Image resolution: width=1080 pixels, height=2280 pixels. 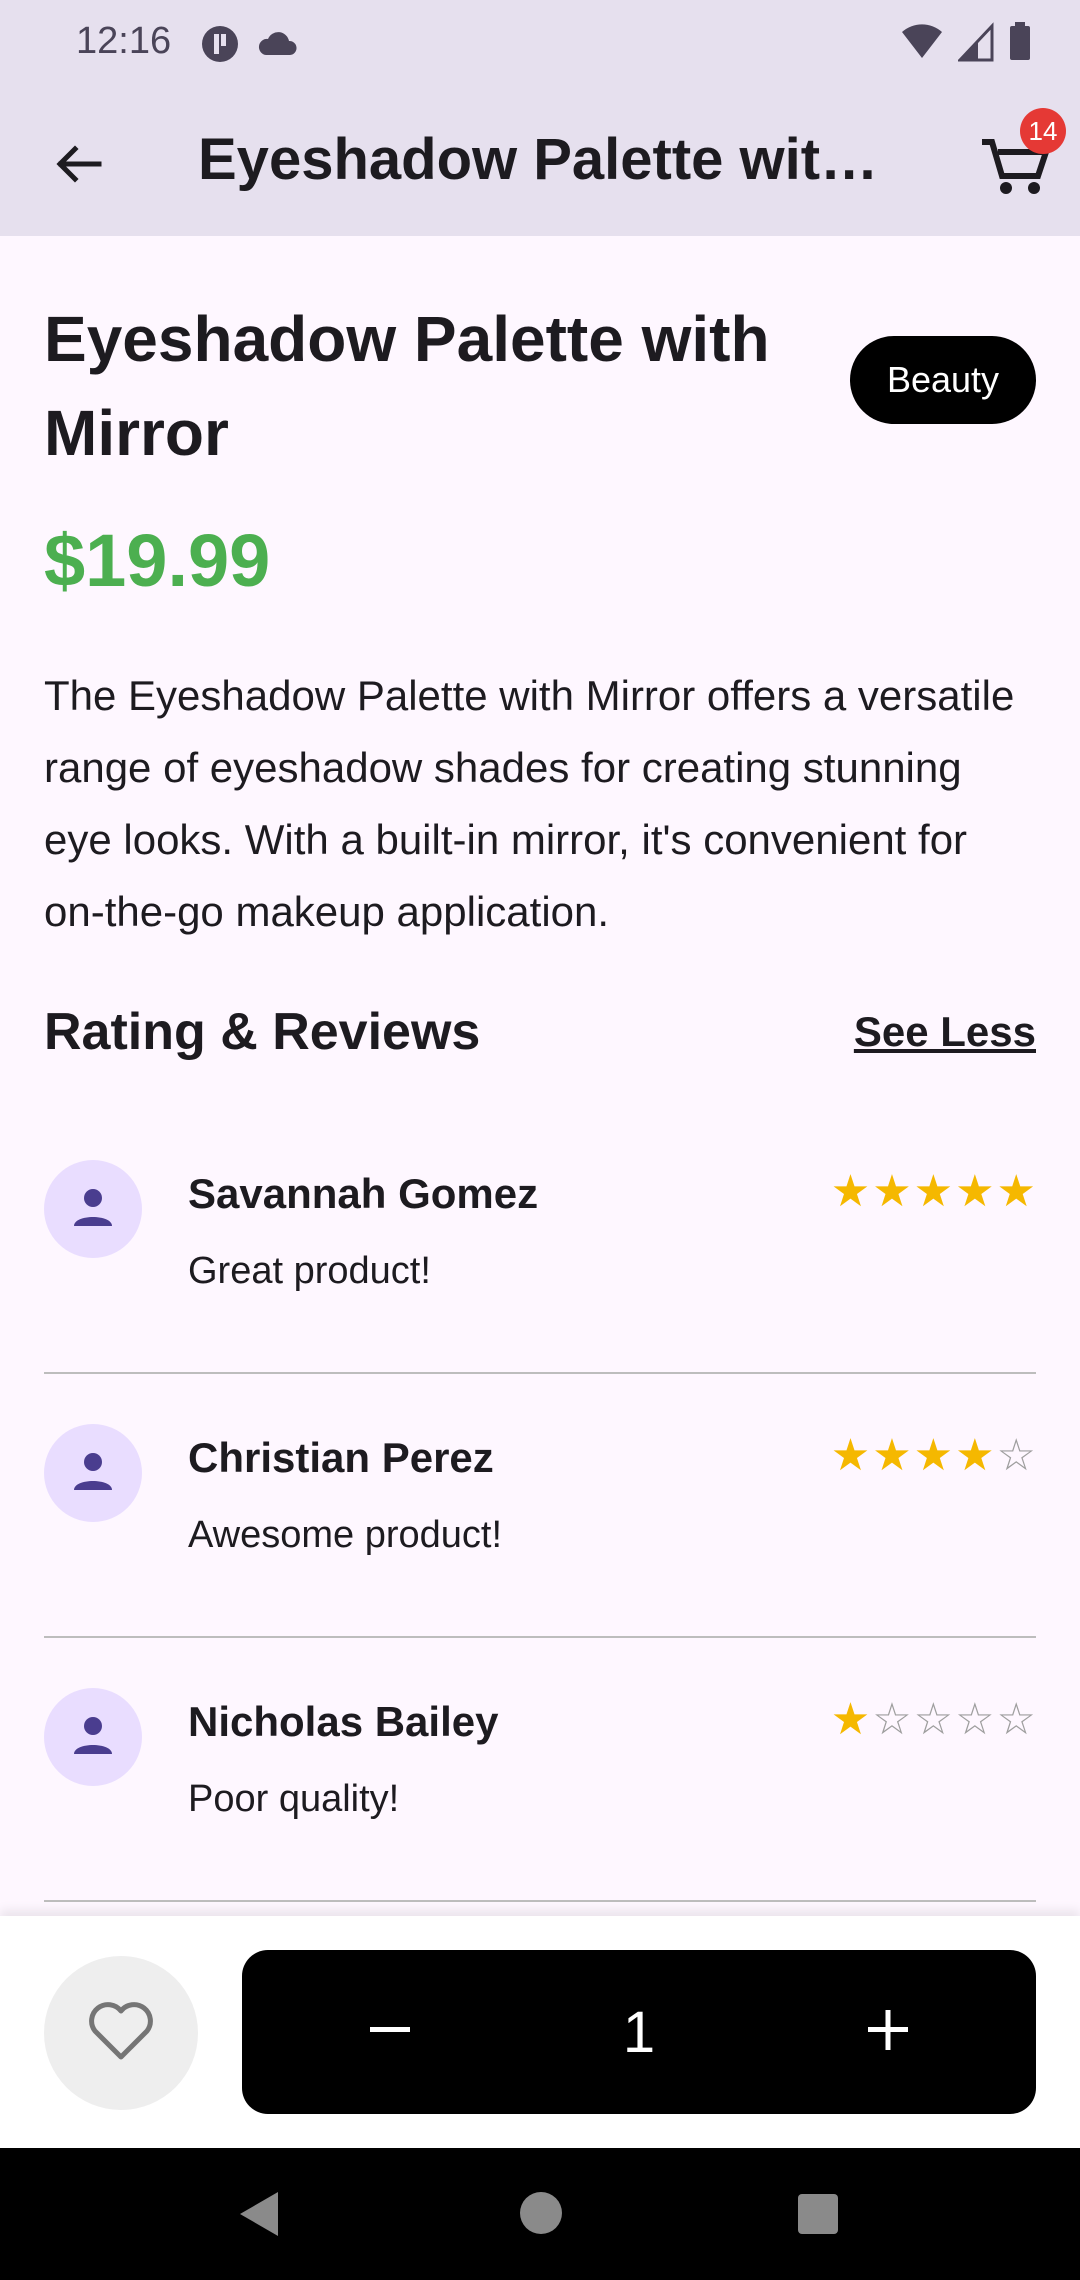 I want to click on plus-icon, so click(x=888, y=2032).